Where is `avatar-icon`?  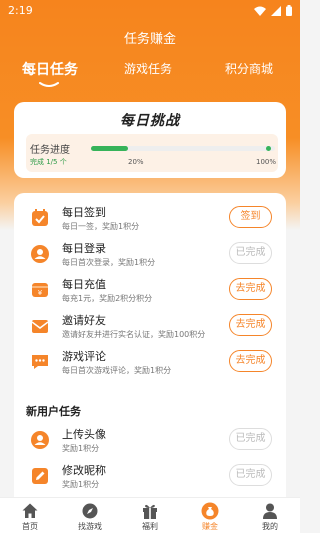
avatar-icon is located at coordinates (40, 440).